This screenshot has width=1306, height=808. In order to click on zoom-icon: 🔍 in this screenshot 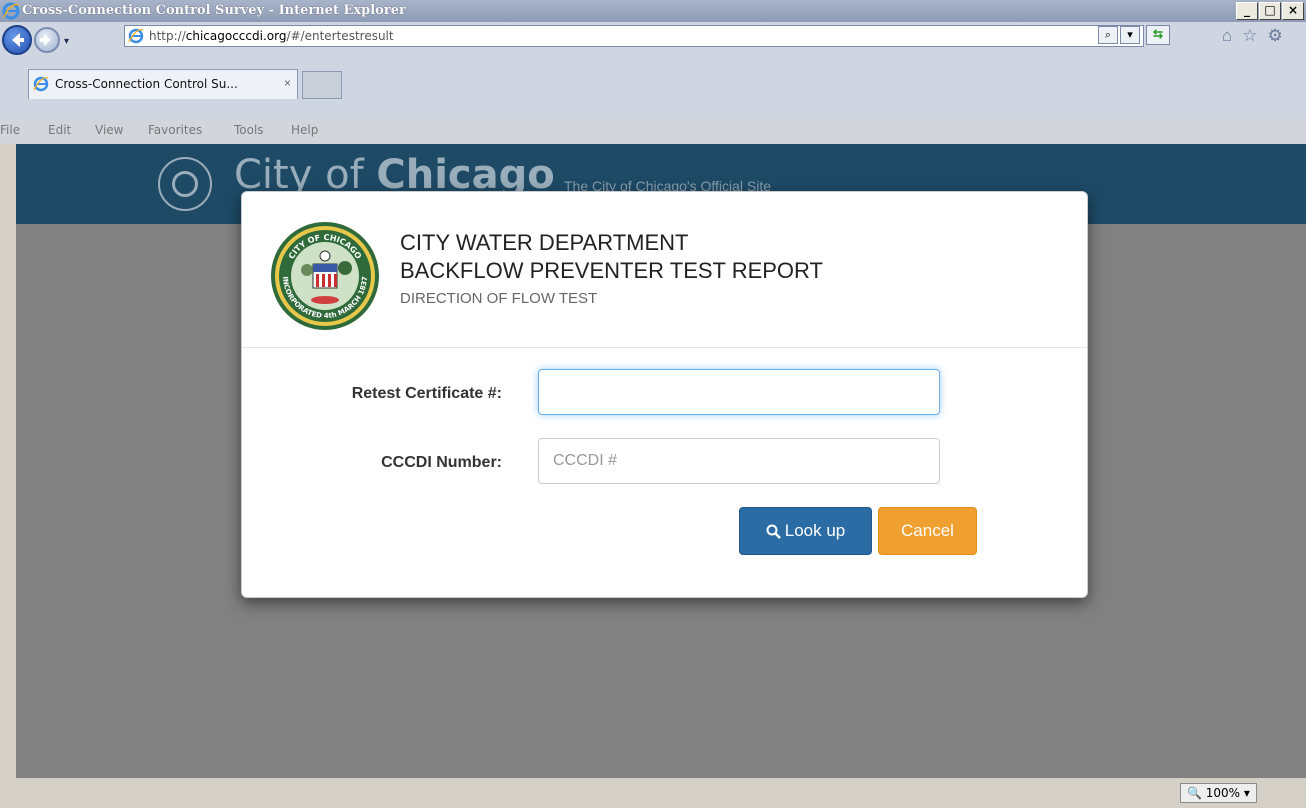, I will do `click(1194, 793)`.